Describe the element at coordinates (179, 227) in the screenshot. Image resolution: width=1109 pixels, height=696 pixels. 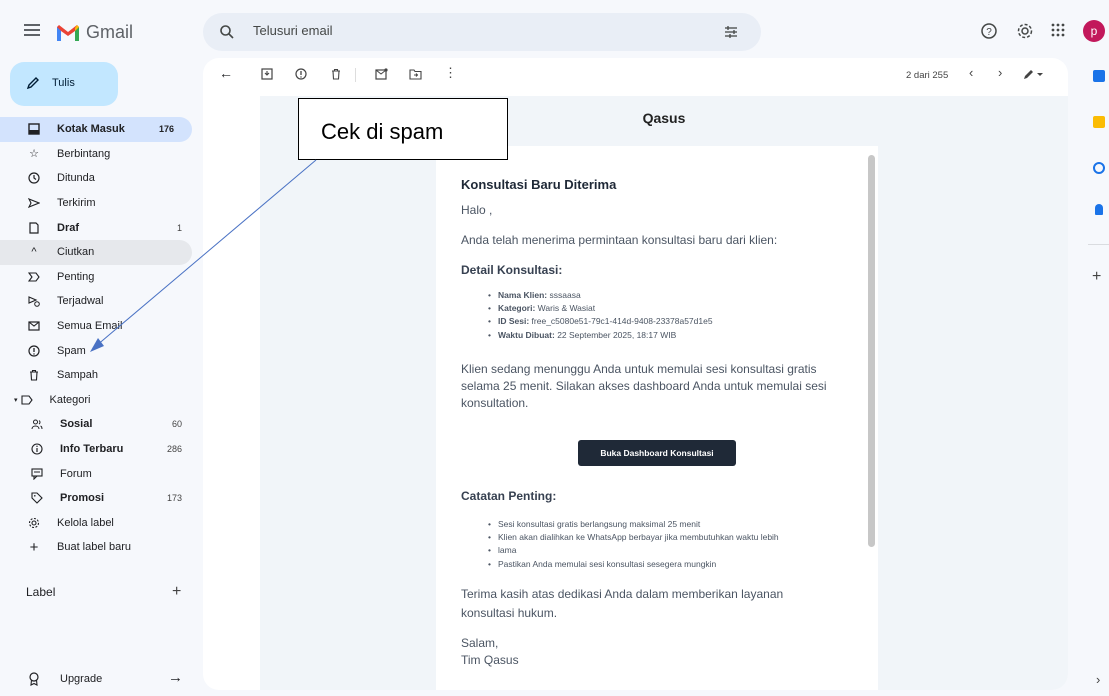
I see `draft-count: 1` at that location.